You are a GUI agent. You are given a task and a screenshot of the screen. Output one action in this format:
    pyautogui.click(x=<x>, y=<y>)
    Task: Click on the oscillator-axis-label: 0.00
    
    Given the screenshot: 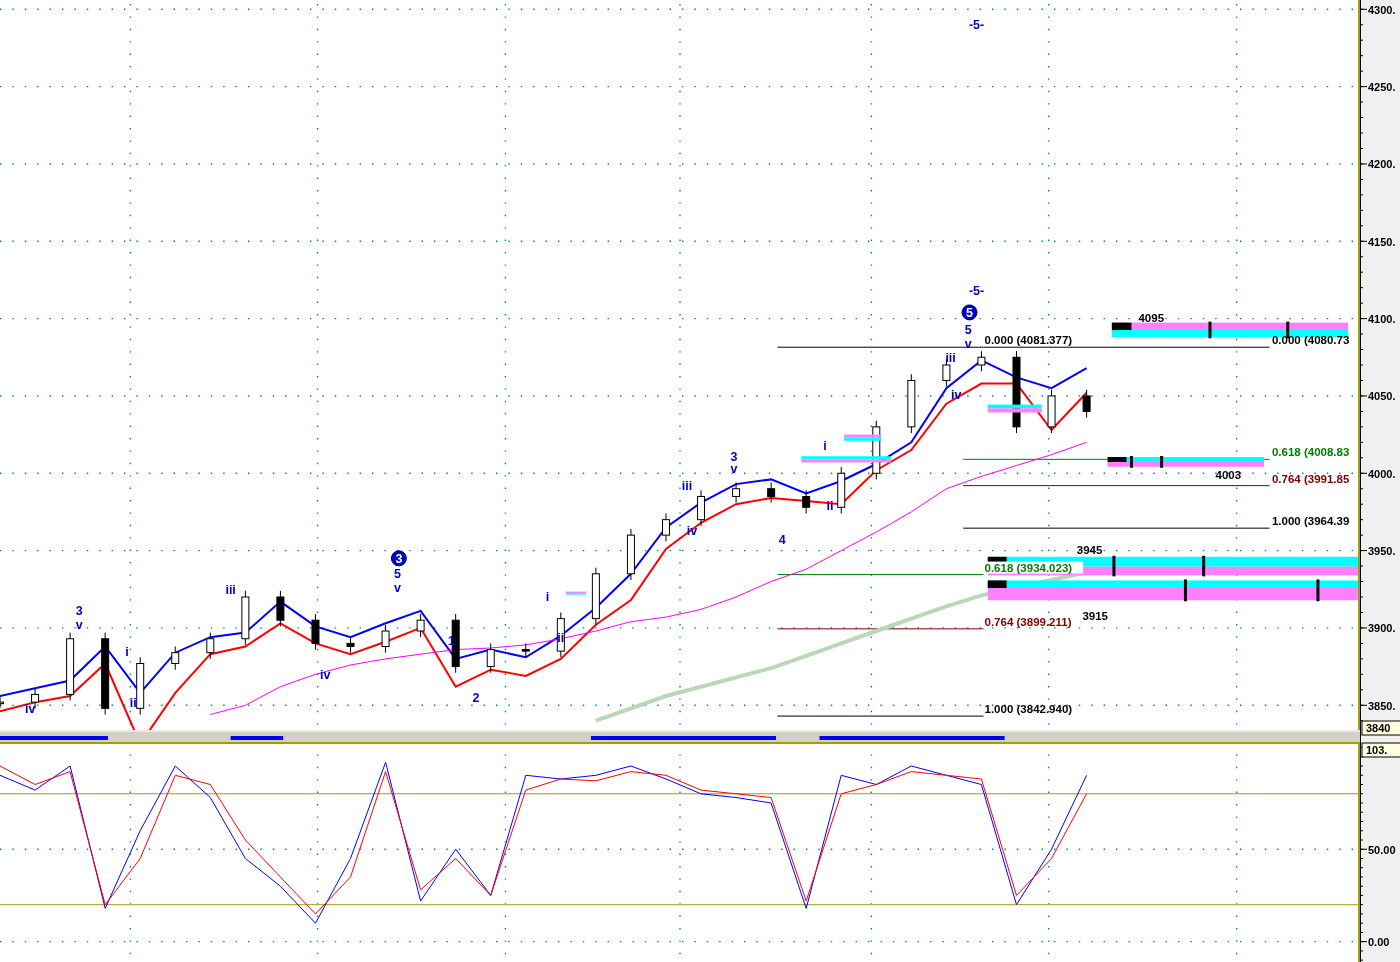 What is the action you would take?
    pyautogui.click(x=1379, y=942)
    